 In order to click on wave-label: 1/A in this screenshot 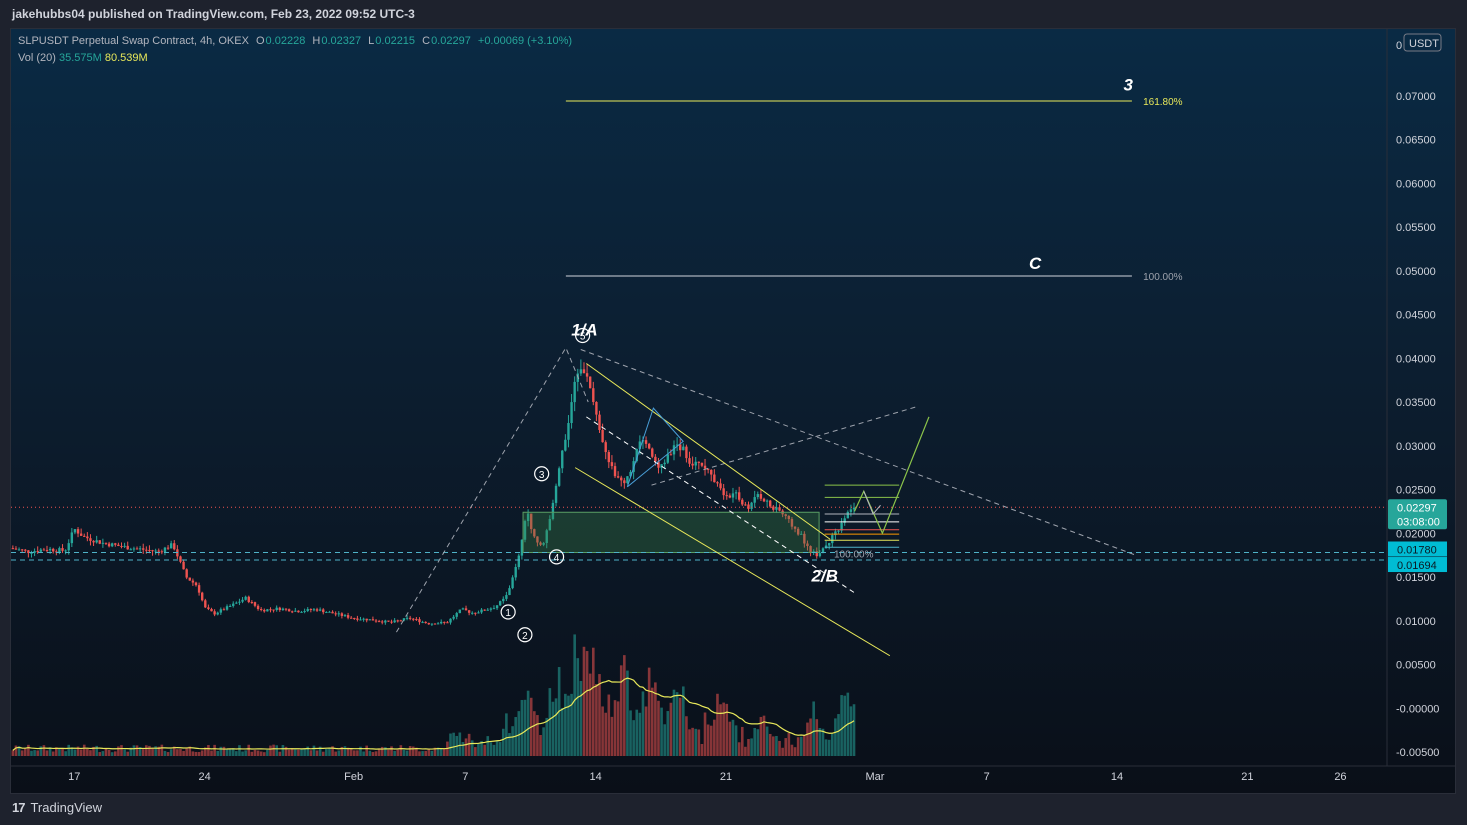, I will do `click(584, 330)`.